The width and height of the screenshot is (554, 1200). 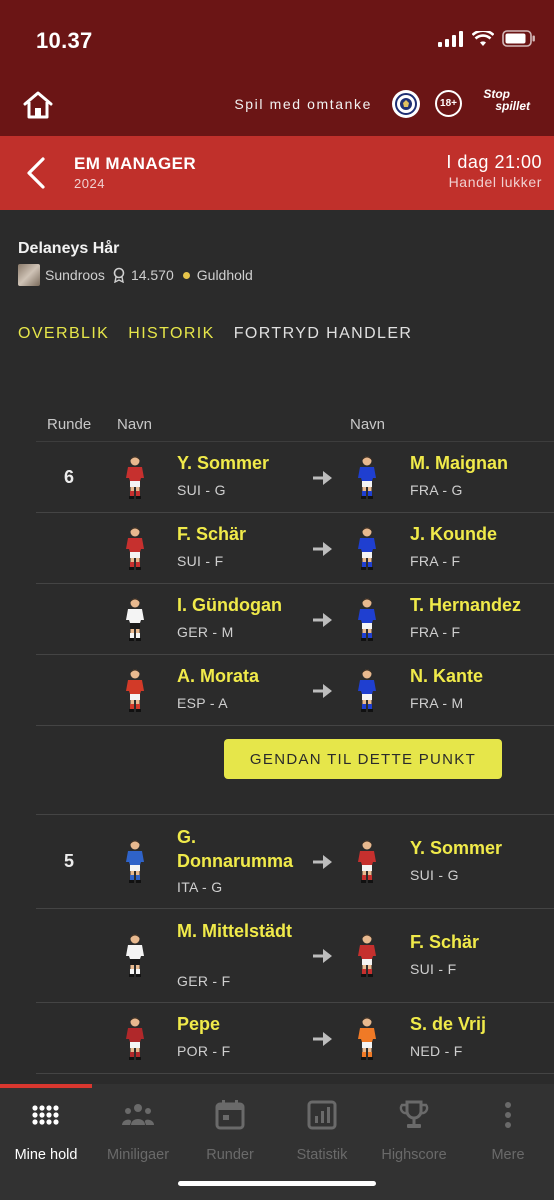 What do you see at coordinates (295, 956) in the screenshot?
I see `trade-row: M. Mittelstädt GER - F F. Schär SUI - F` at bounding box center [295, 956].